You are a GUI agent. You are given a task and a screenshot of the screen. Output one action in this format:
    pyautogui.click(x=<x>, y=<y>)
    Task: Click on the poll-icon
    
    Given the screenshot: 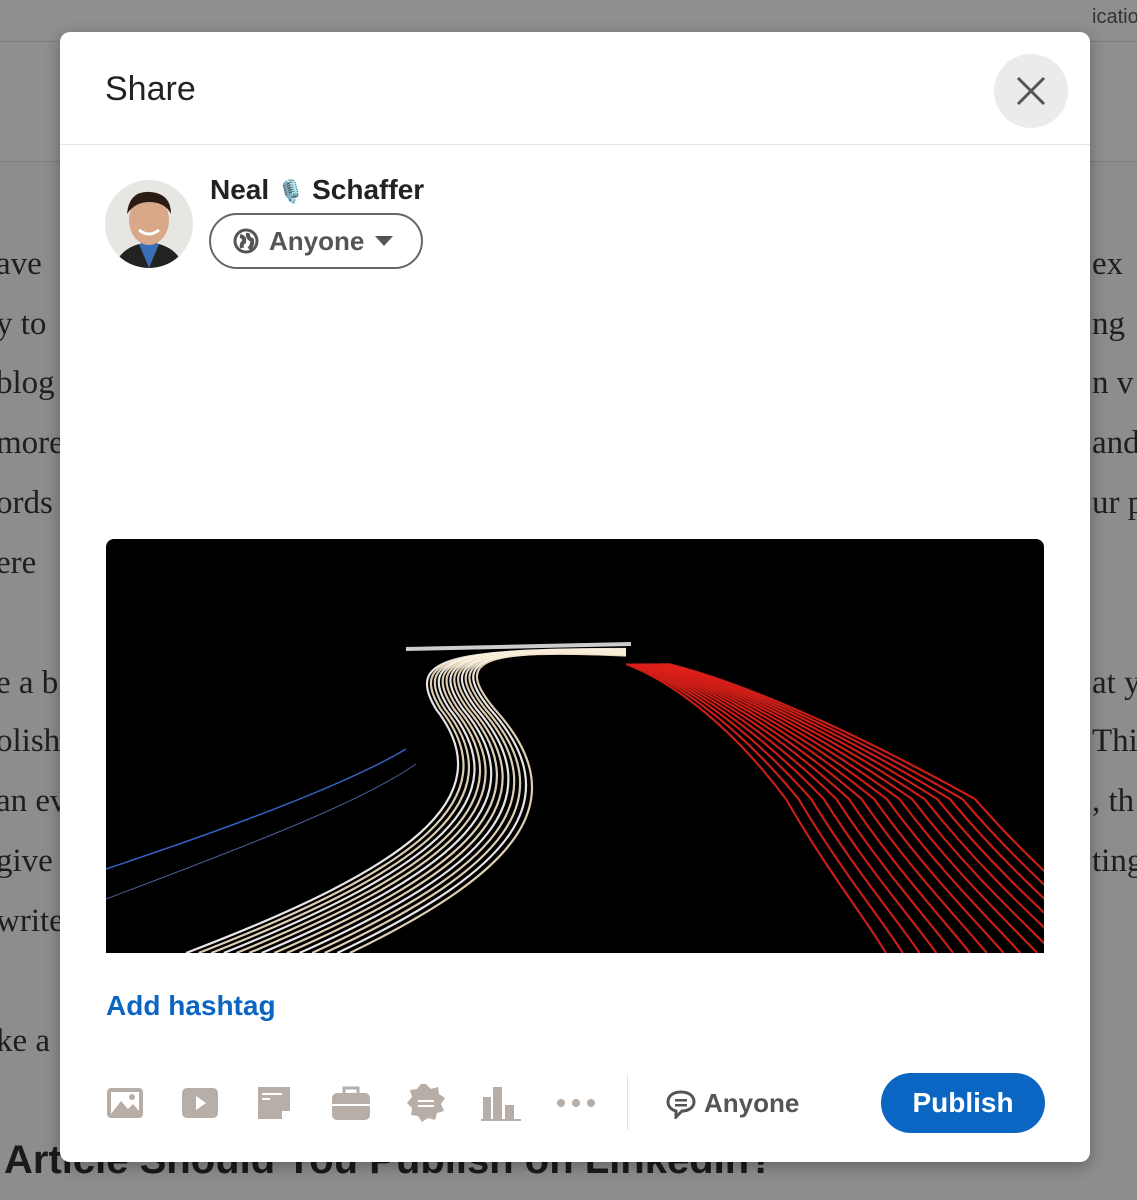 What is the action you would take?
    pyautogui.click(x=501, y=1104)
    